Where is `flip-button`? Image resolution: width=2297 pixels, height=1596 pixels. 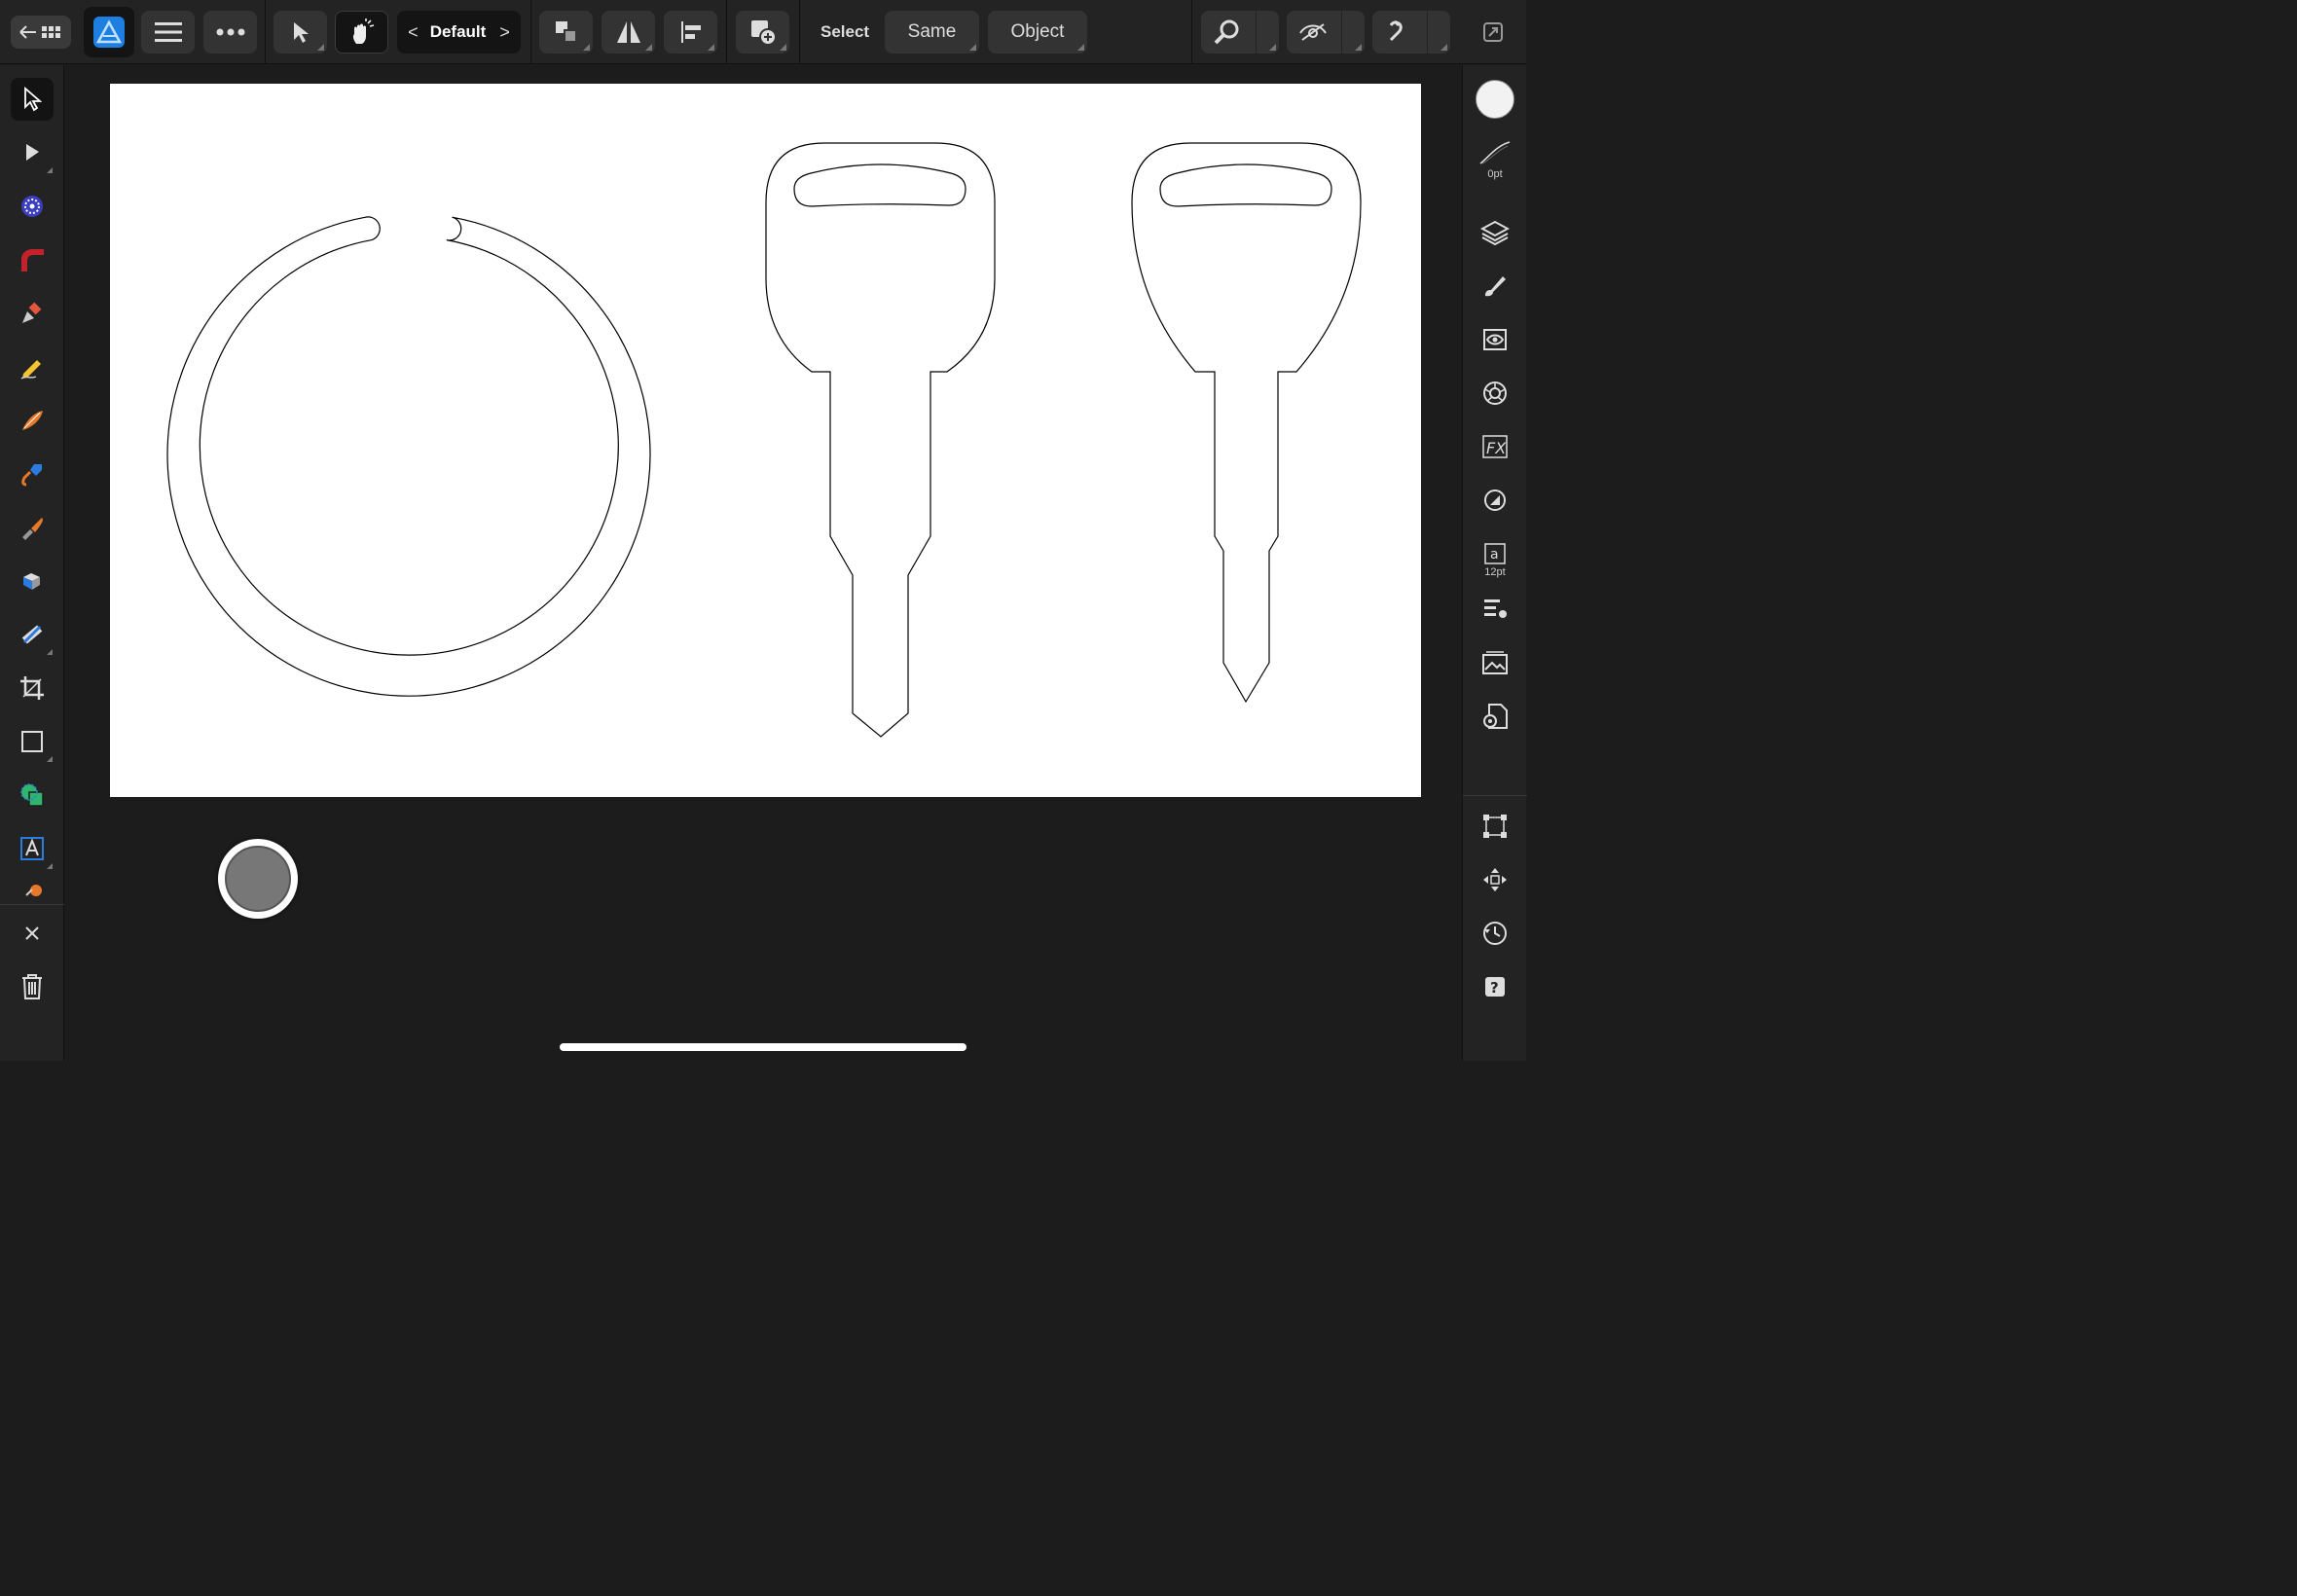
flip-button is located at coordinates (628, 32).